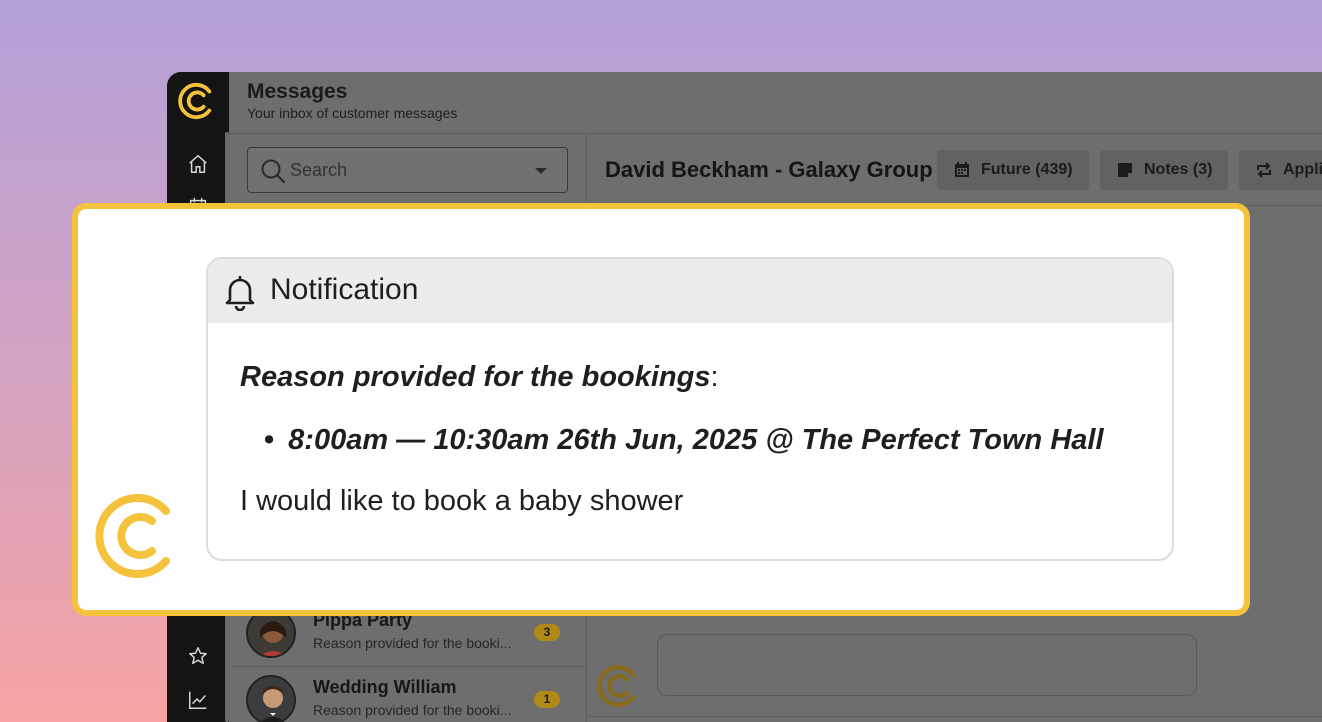 This screenshot has height=722, width=1322. Describe the element at coordinates (297, 91) in the screenshot. I see `page-title: Messages` at that location.